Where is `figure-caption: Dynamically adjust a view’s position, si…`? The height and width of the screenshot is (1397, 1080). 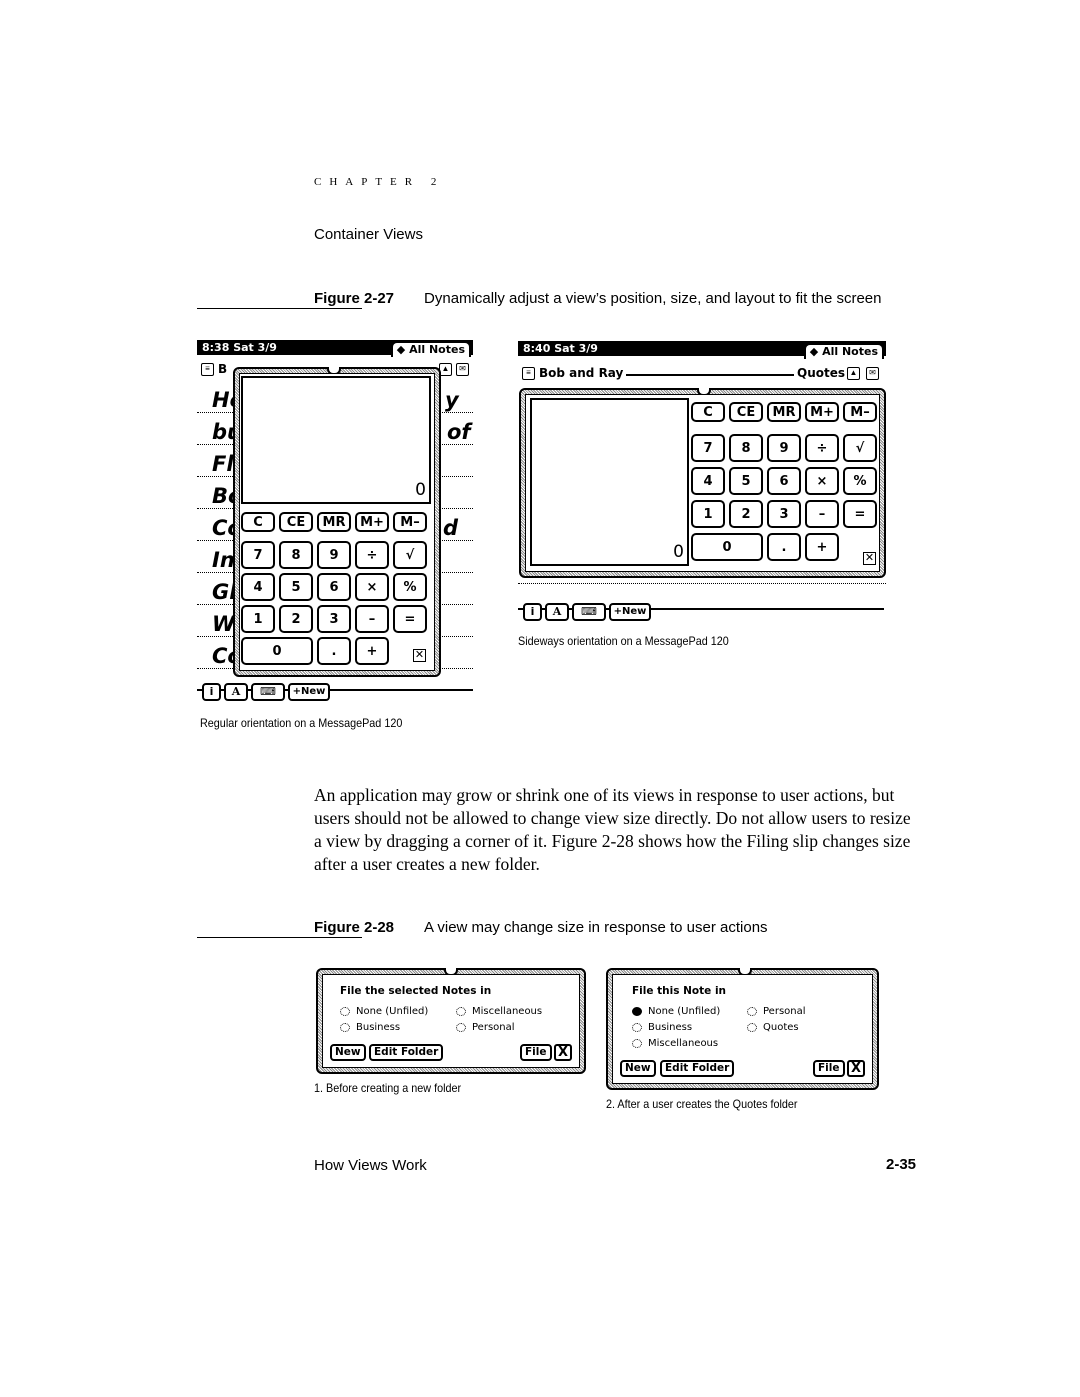 figure-caption: Dynamically adjust a view’s position, si… is located at coordinates (653, 298).